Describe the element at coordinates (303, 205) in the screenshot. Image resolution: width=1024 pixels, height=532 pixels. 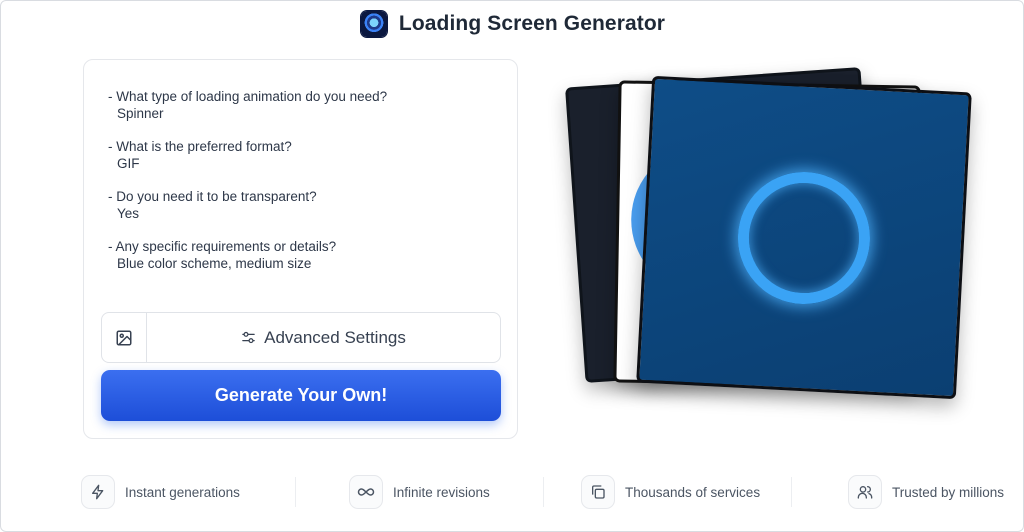
I see `question-item: - Do you need it to be transparent? Yes` at that location.